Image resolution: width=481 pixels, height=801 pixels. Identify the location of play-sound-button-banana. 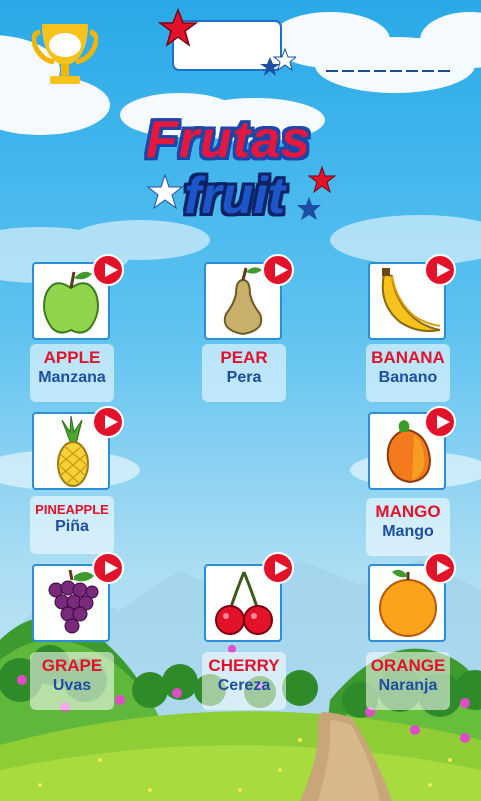
(440, 270).